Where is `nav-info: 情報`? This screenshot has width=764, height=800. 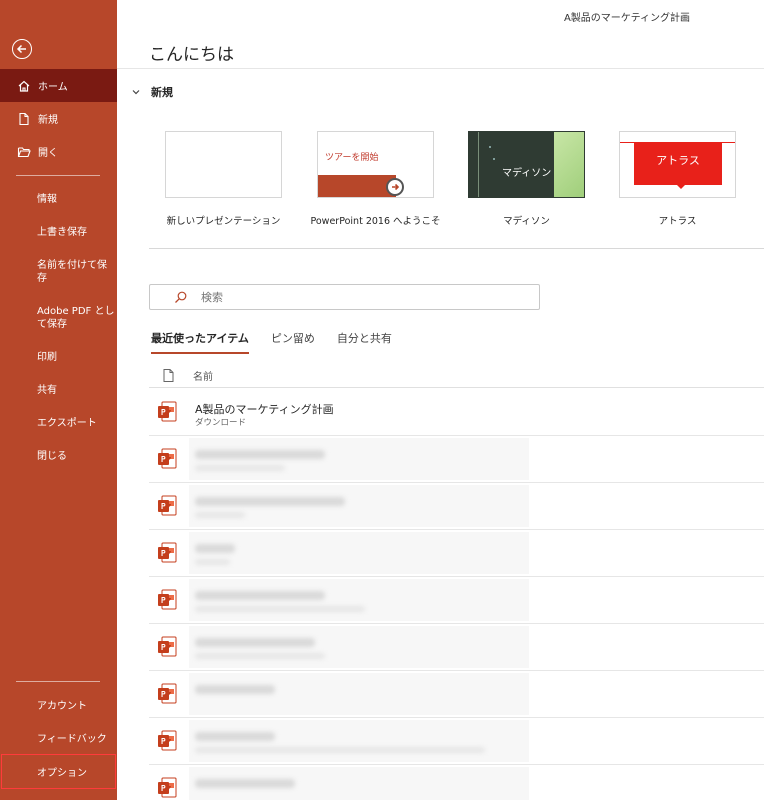 nav-info: 情報 is located at coordinates (58, 197).